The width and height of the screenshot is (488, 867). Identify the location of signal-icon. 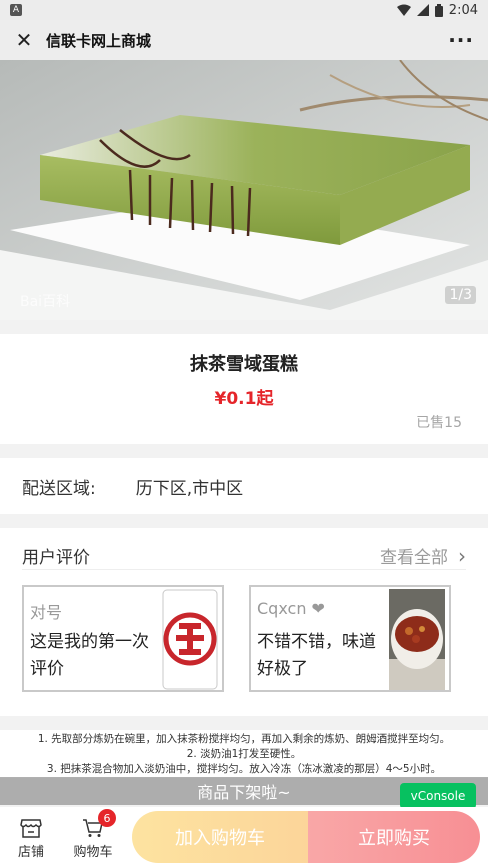
(422, 10).